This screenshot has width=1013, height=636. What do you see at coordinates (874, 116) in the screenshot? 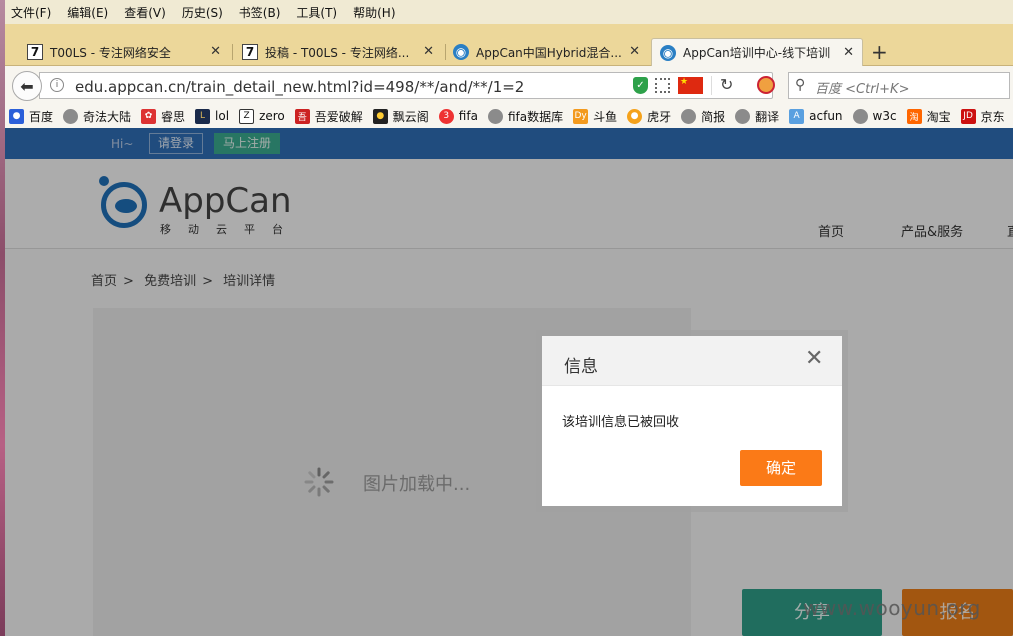
I see `bookmark-item: w3c` at bounding box center [874, 116].